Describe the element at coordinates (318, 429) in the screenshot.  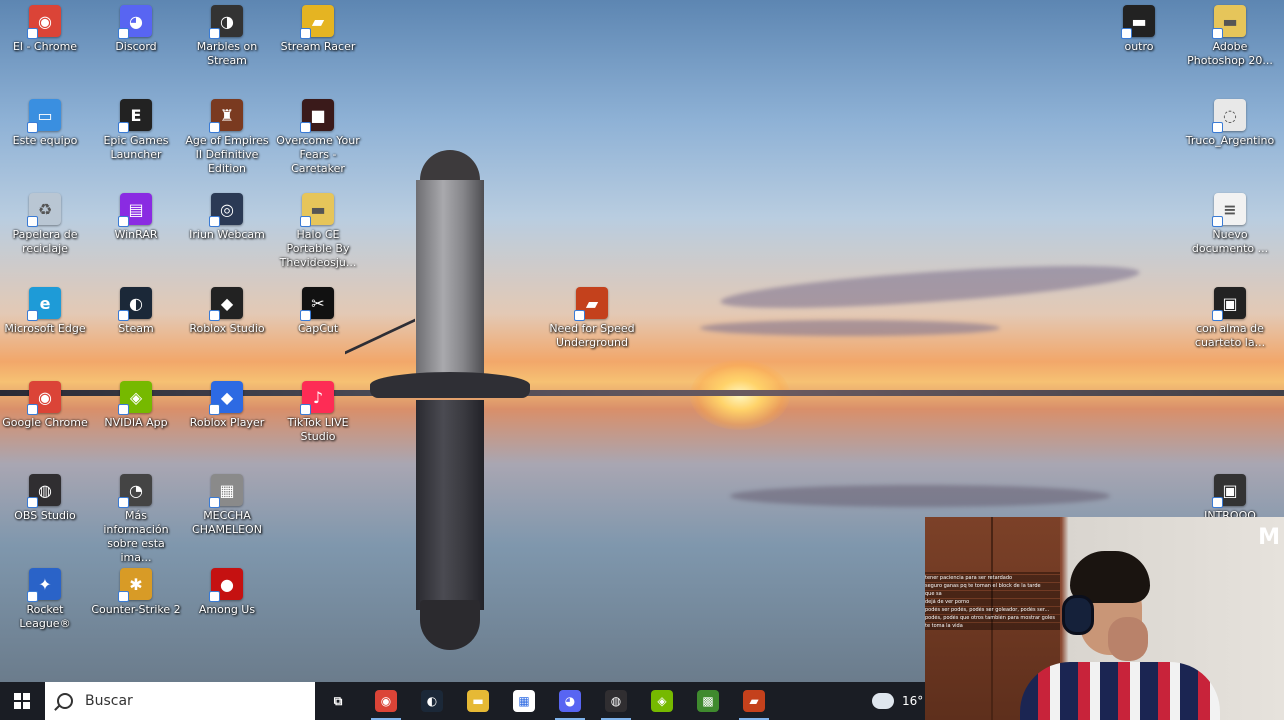
I see `desktop-icon-label: TikTok LIVE Studio` at that location.